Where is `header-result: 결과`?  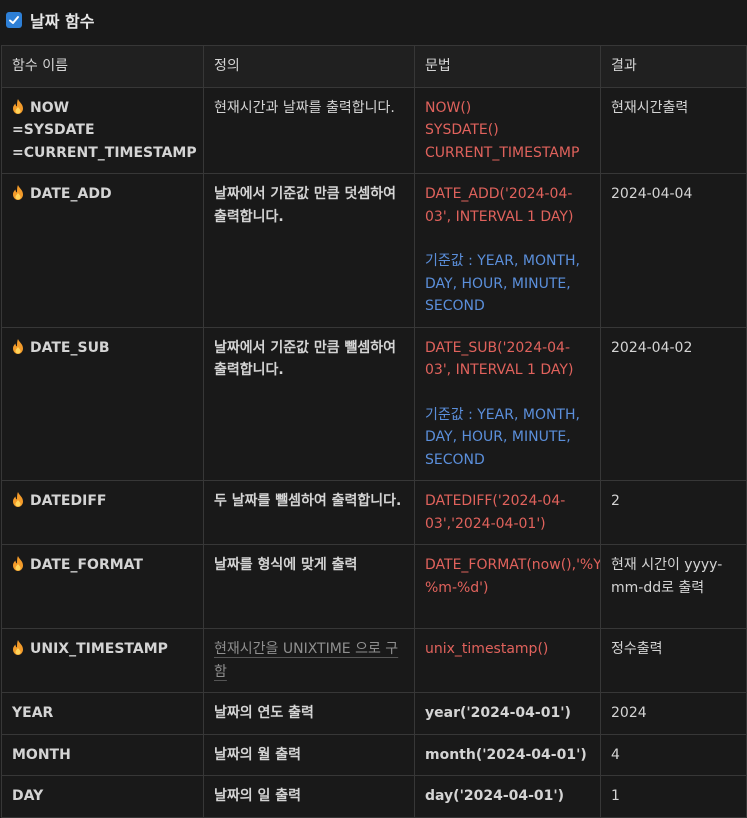
header-result: 결과 is located at coordinates (673, 66).